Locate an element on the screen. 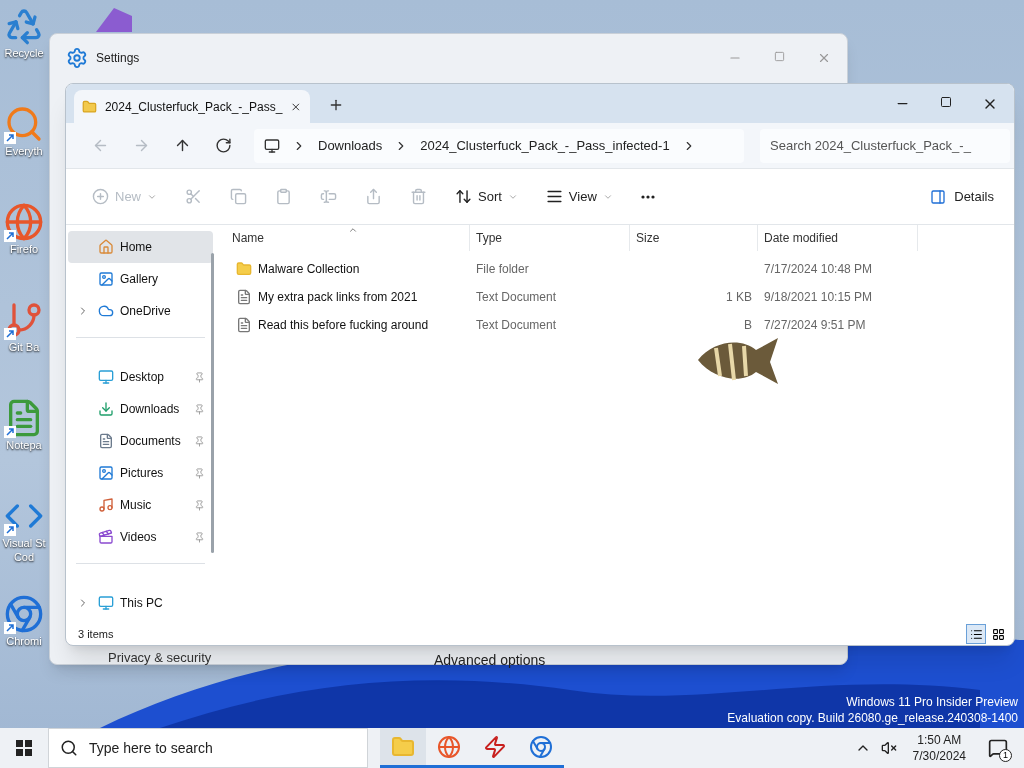 Image resolution: width=1024 pixels, height=768 pixels. file-name: Read this before fucking around is located at coordinates (343, 325).